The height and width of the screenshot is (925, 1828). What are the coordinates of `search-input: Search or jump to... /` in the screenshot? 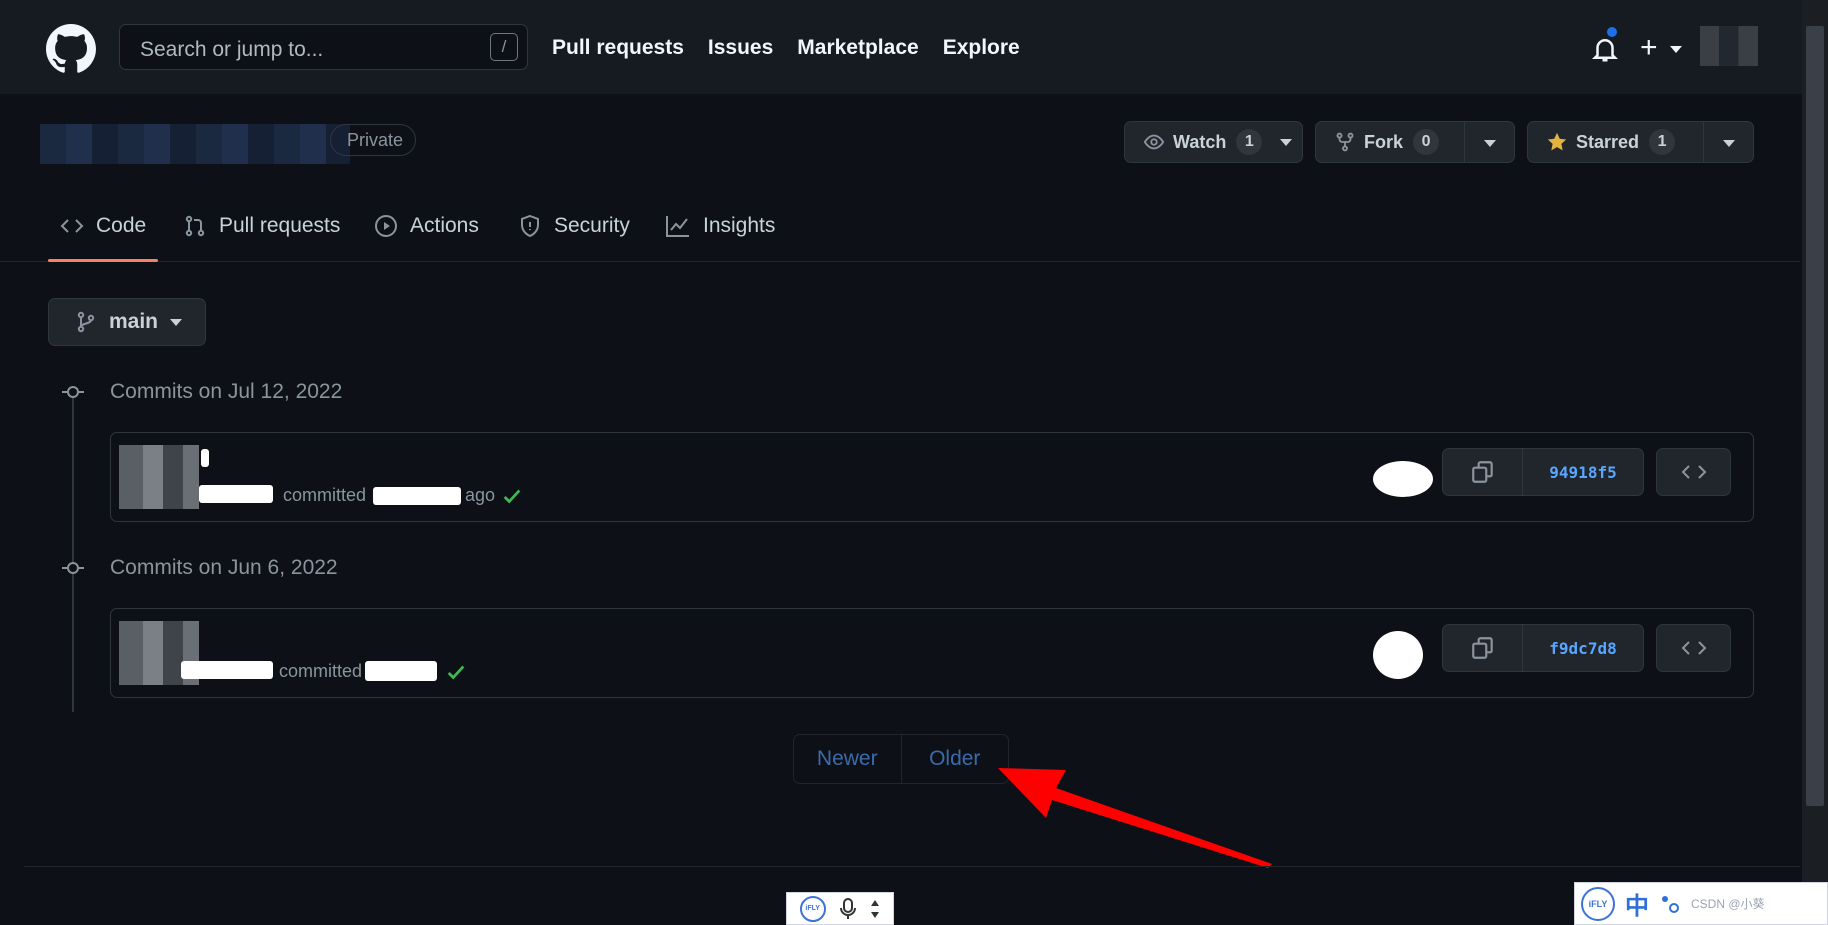 It's located at (323, 47).